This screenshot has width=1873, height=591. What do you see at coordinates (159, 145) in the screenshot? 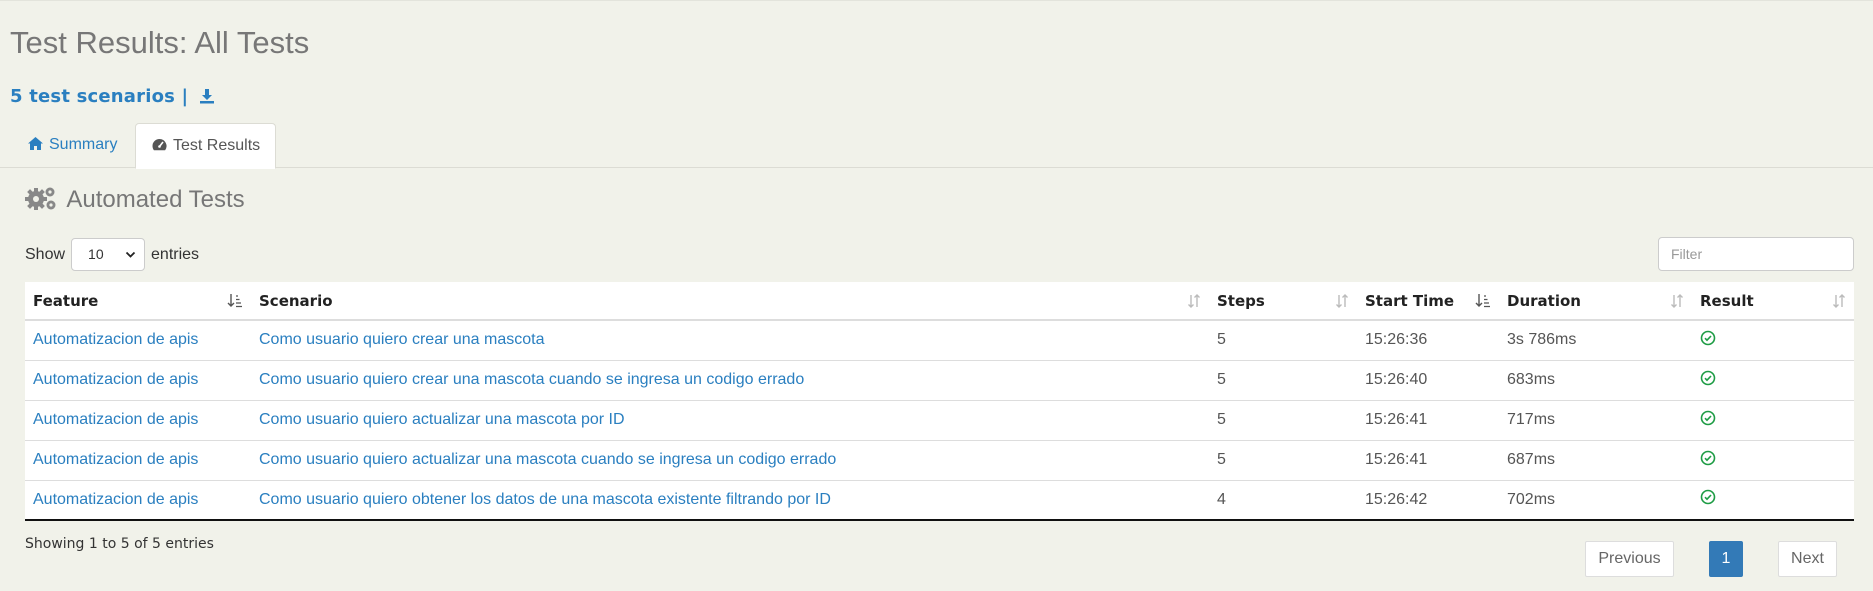
I see `dashboard-icon` at bounding box center [159, 145].